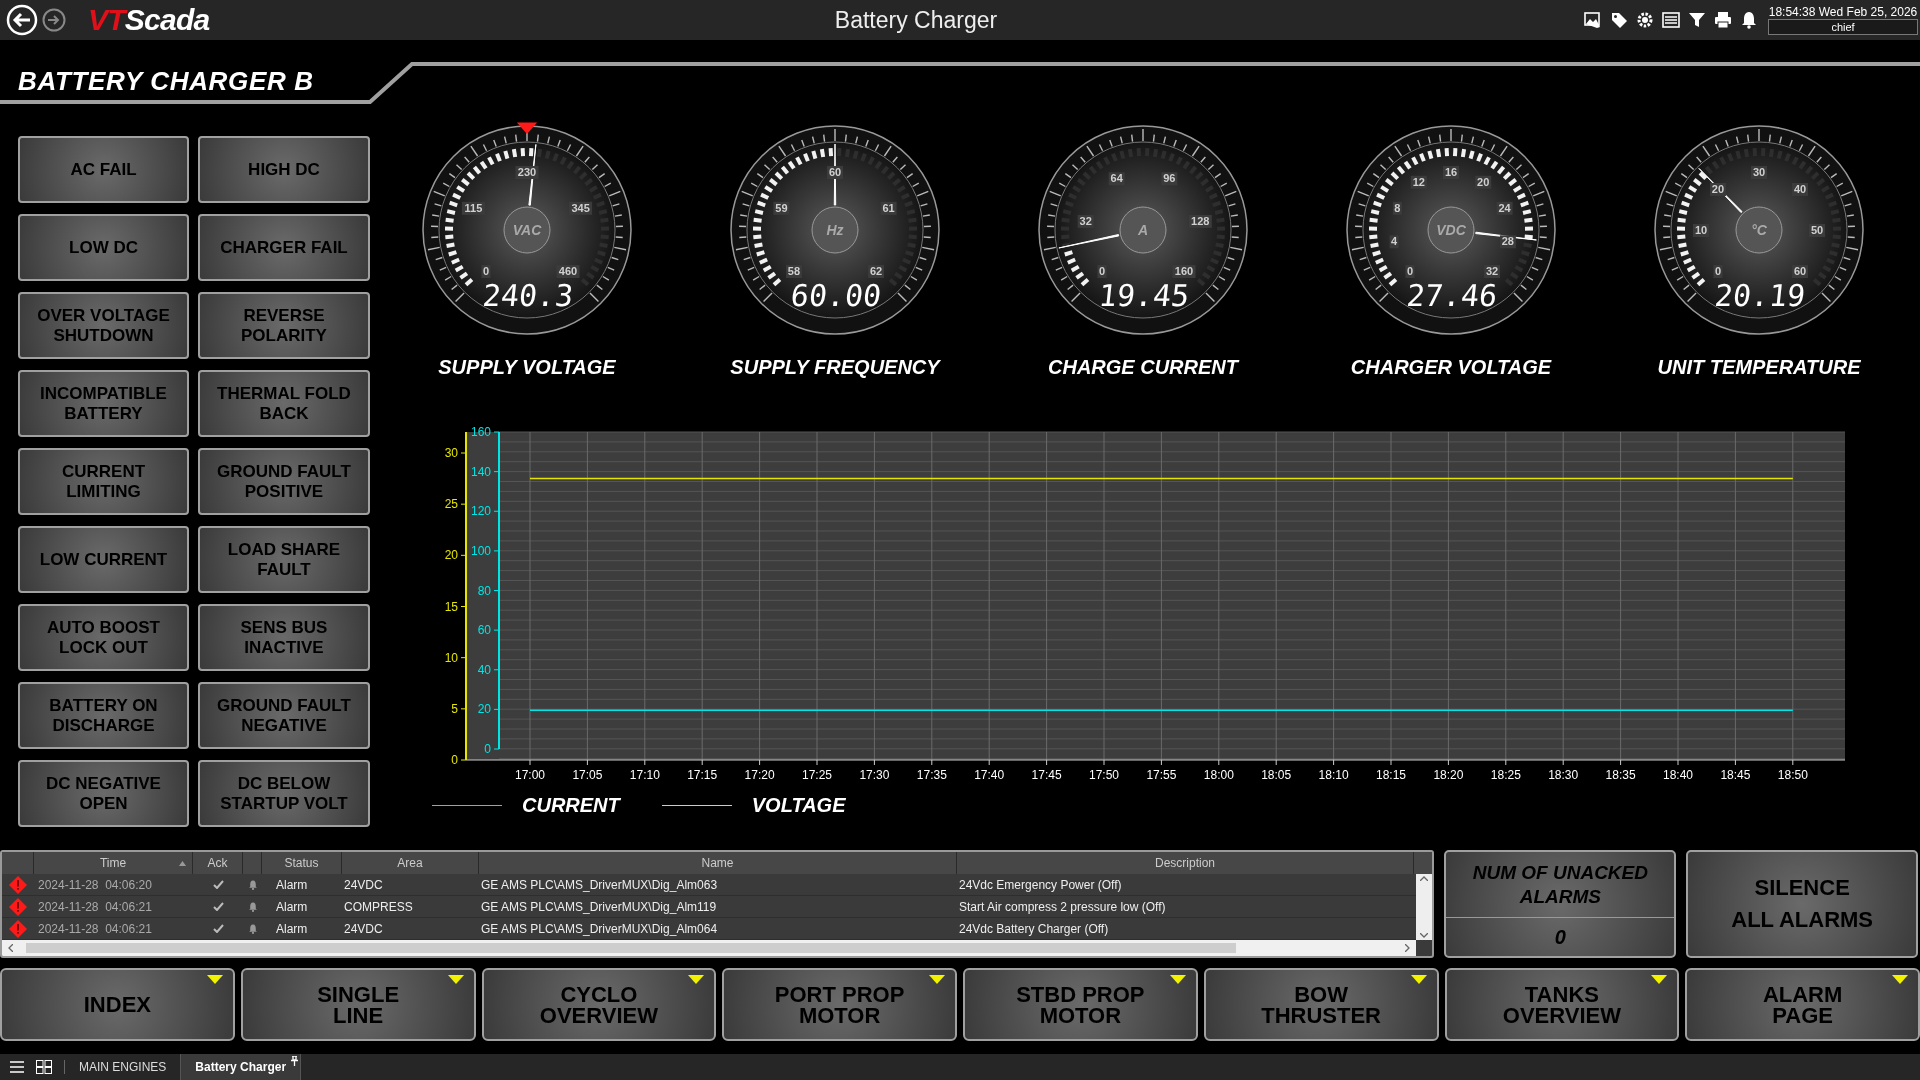  Describe the element at coordinates (22, 20) in the screenshot. I see `back-icon` at that location.